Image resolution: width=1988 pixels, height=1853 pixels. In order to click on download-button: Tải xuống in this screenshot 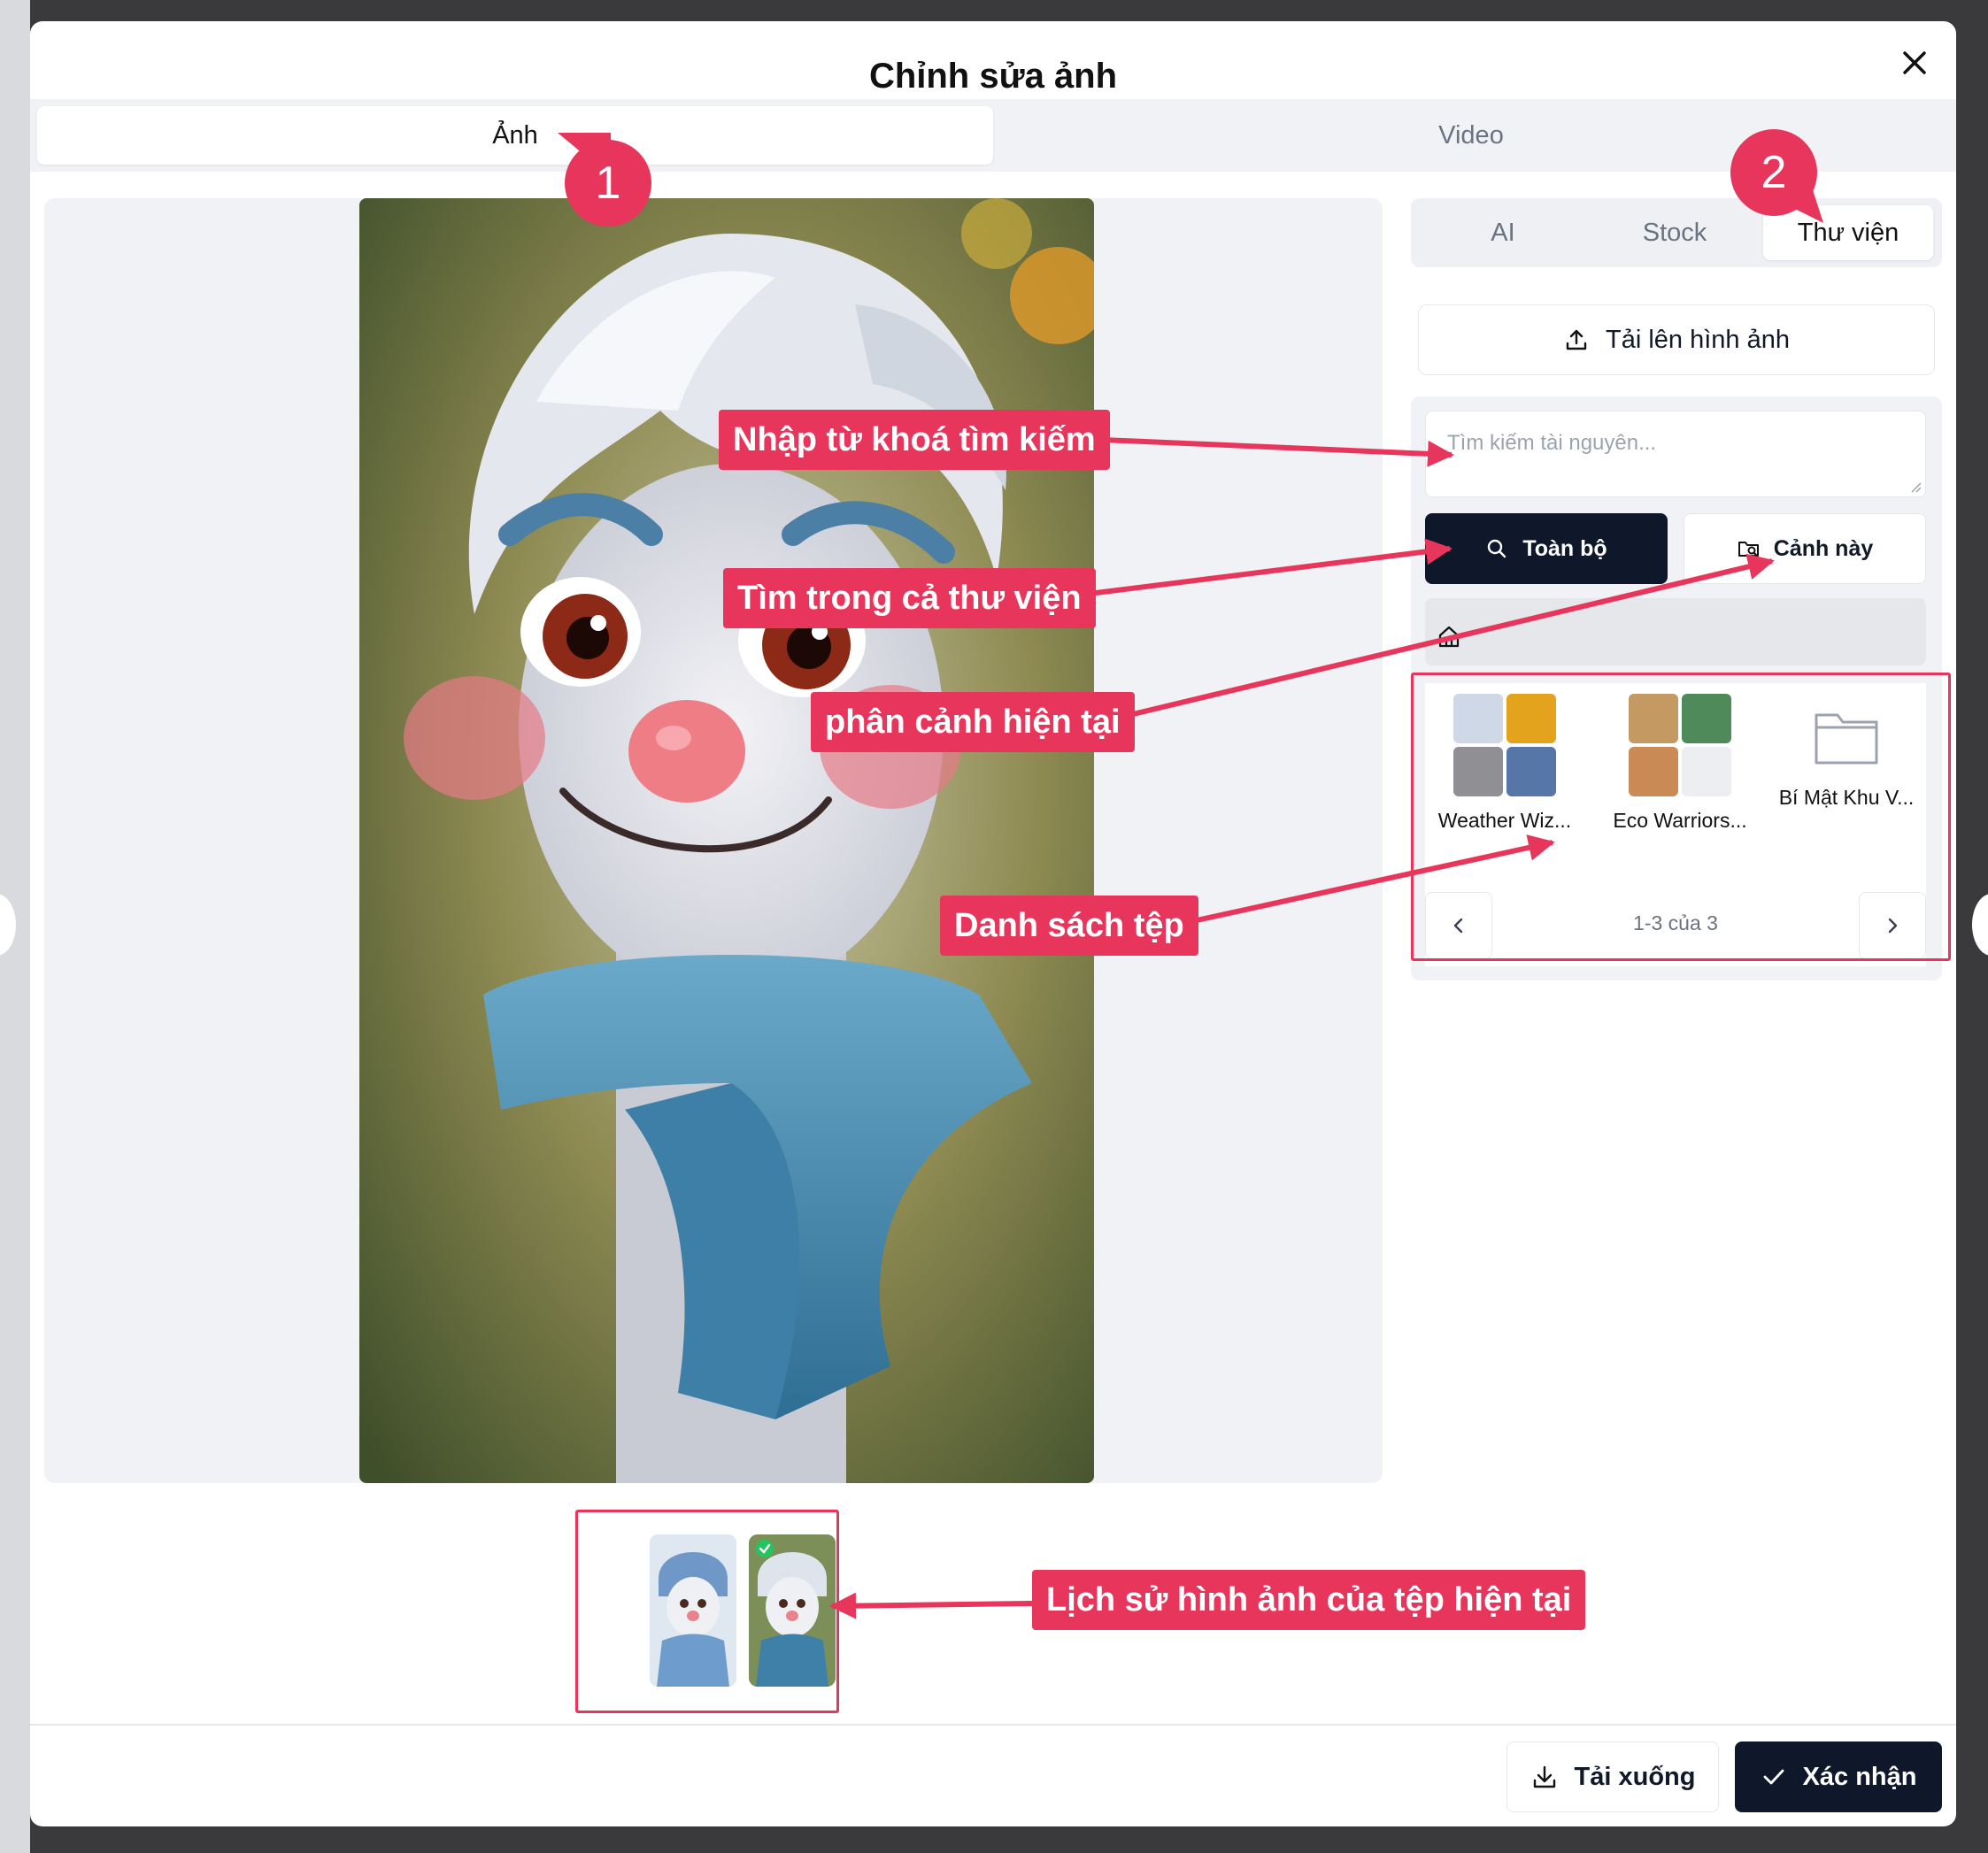, I will do `click(1612, 1777)`.